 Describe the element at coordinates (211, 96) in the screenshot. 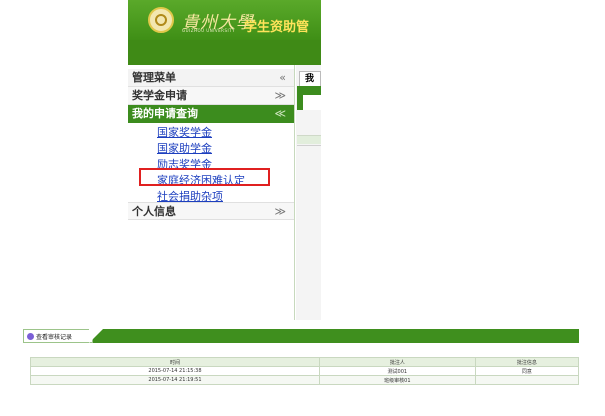

I see `menu-section-scholarship-apply: 奖学金申请 ≫` at that location.